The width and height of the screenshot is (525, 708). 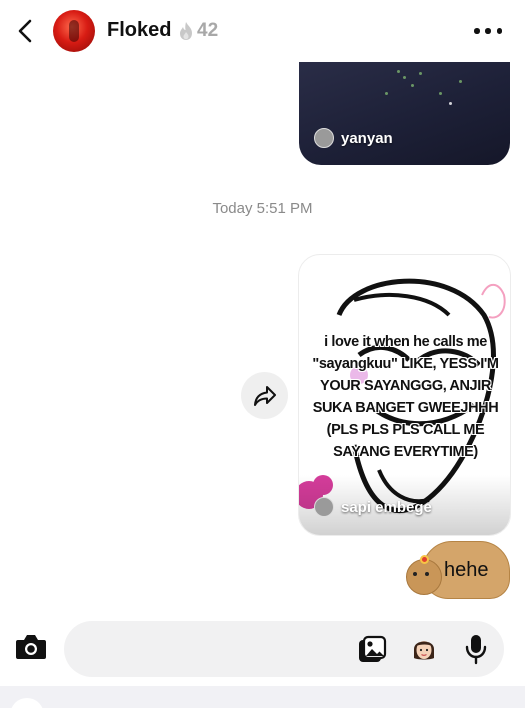 What do you see at coordinates (262, 31) in the screenshot?
I see `chat-header: Floked 42` at bounding box center [262, 31].